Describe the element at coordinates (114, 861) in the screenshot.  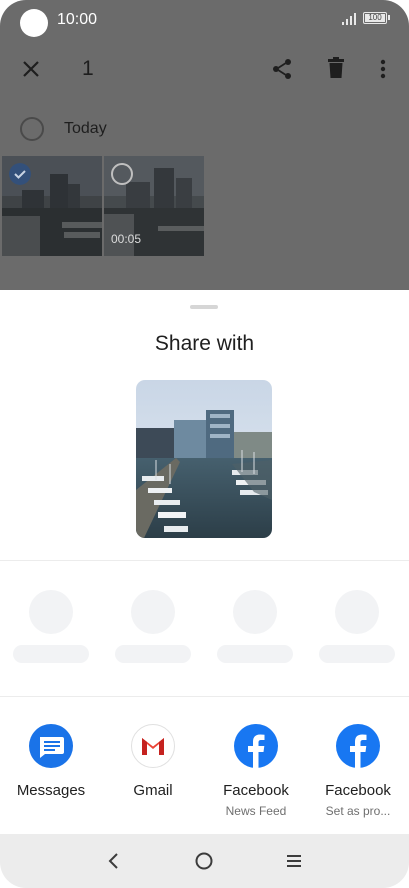
I see `back-icon` at that location.